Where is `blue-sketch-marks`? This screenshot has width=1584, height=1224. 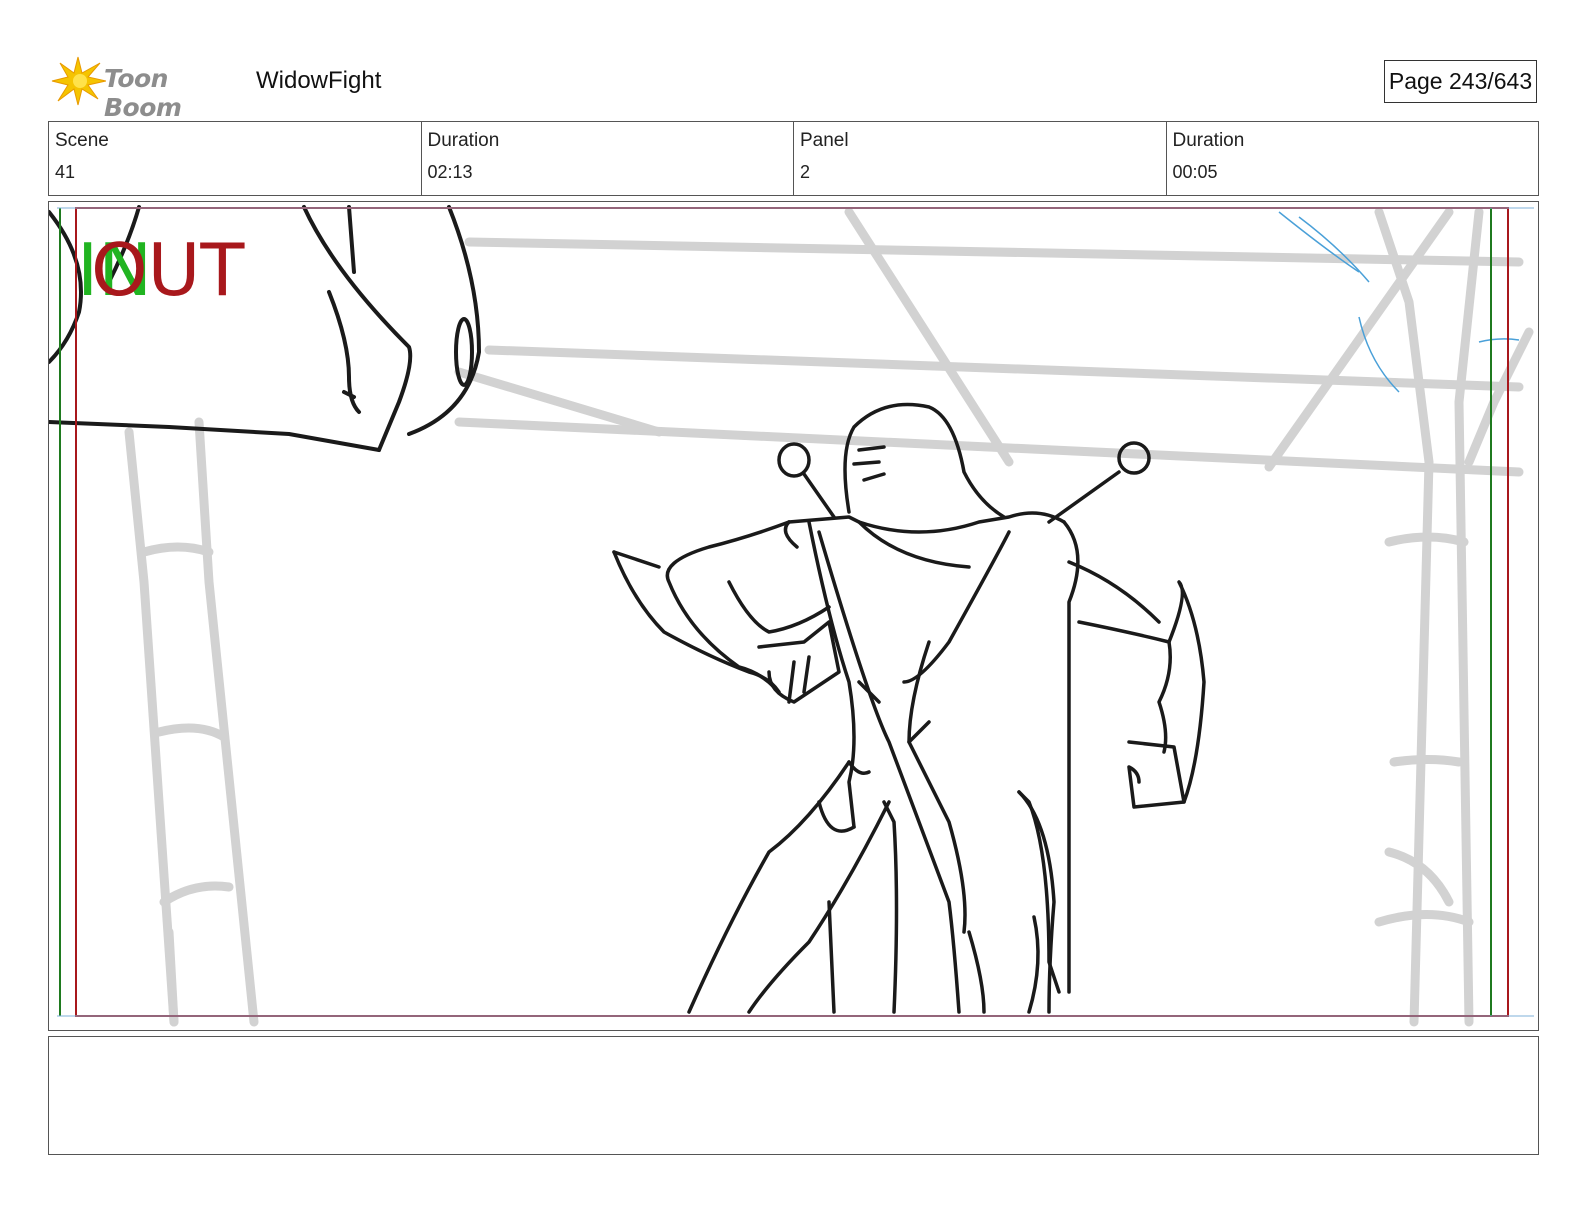
blue-sketch-marks is located at coordinates (1399, 302).